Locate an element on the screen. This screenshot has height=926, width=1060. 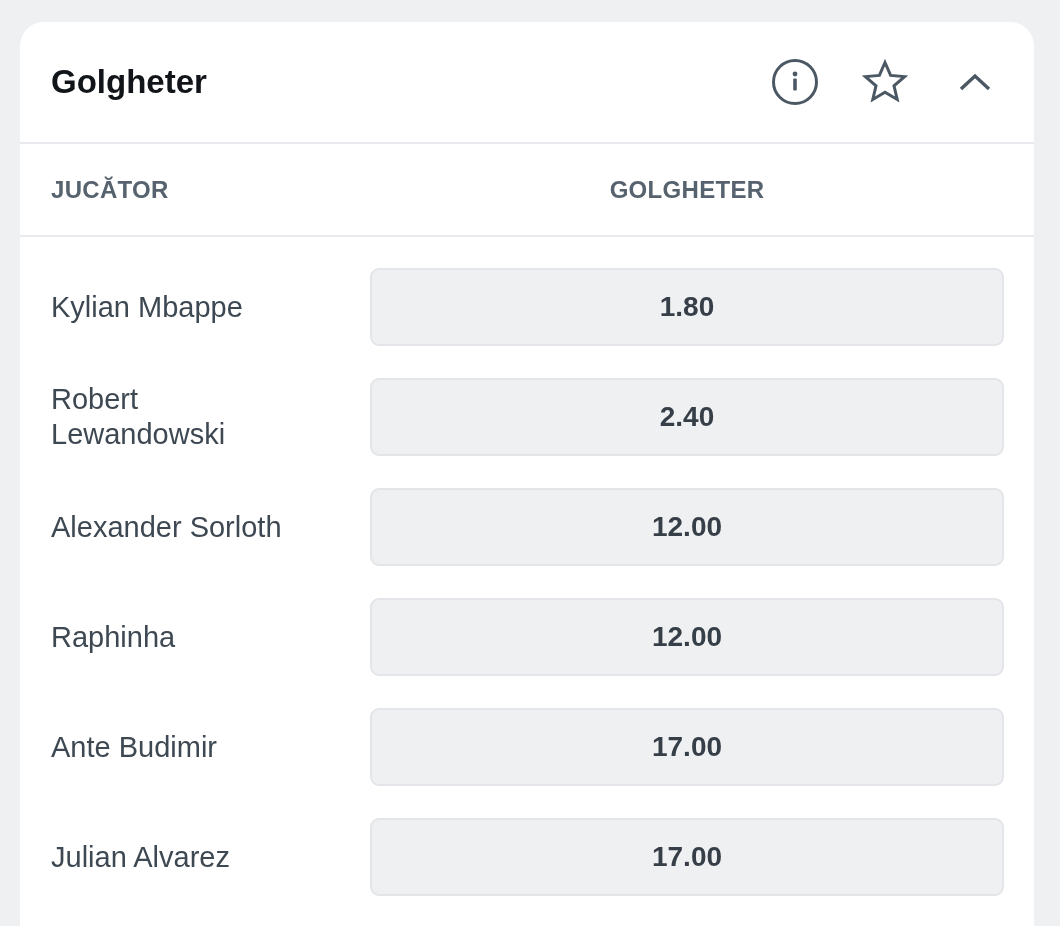
star-icon is located at coordinates (885, 82).